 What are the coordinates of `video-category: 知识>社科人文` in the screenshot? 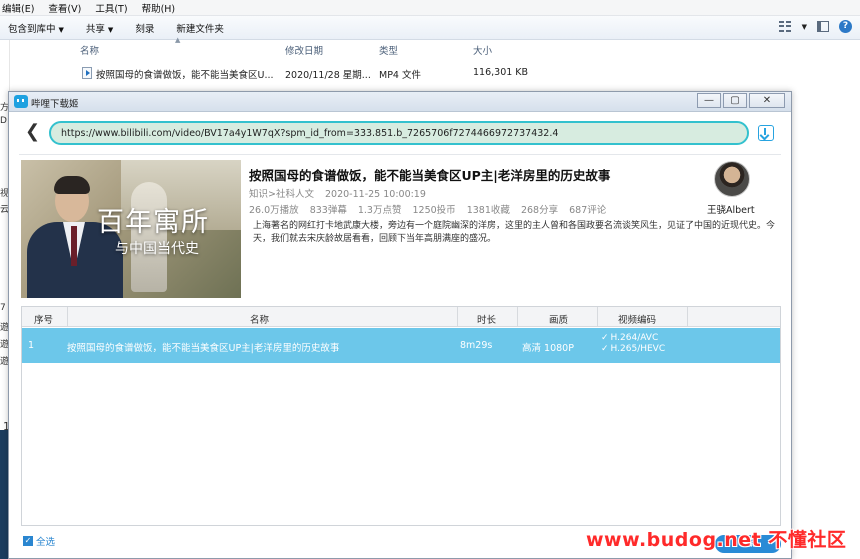 It's located at (281, 194).